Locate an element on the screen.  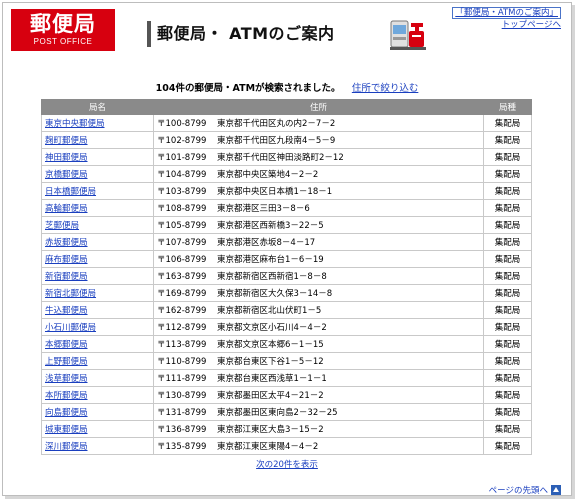
next-page-link: 次の20件を表示 is located at coordinates (287, 465).